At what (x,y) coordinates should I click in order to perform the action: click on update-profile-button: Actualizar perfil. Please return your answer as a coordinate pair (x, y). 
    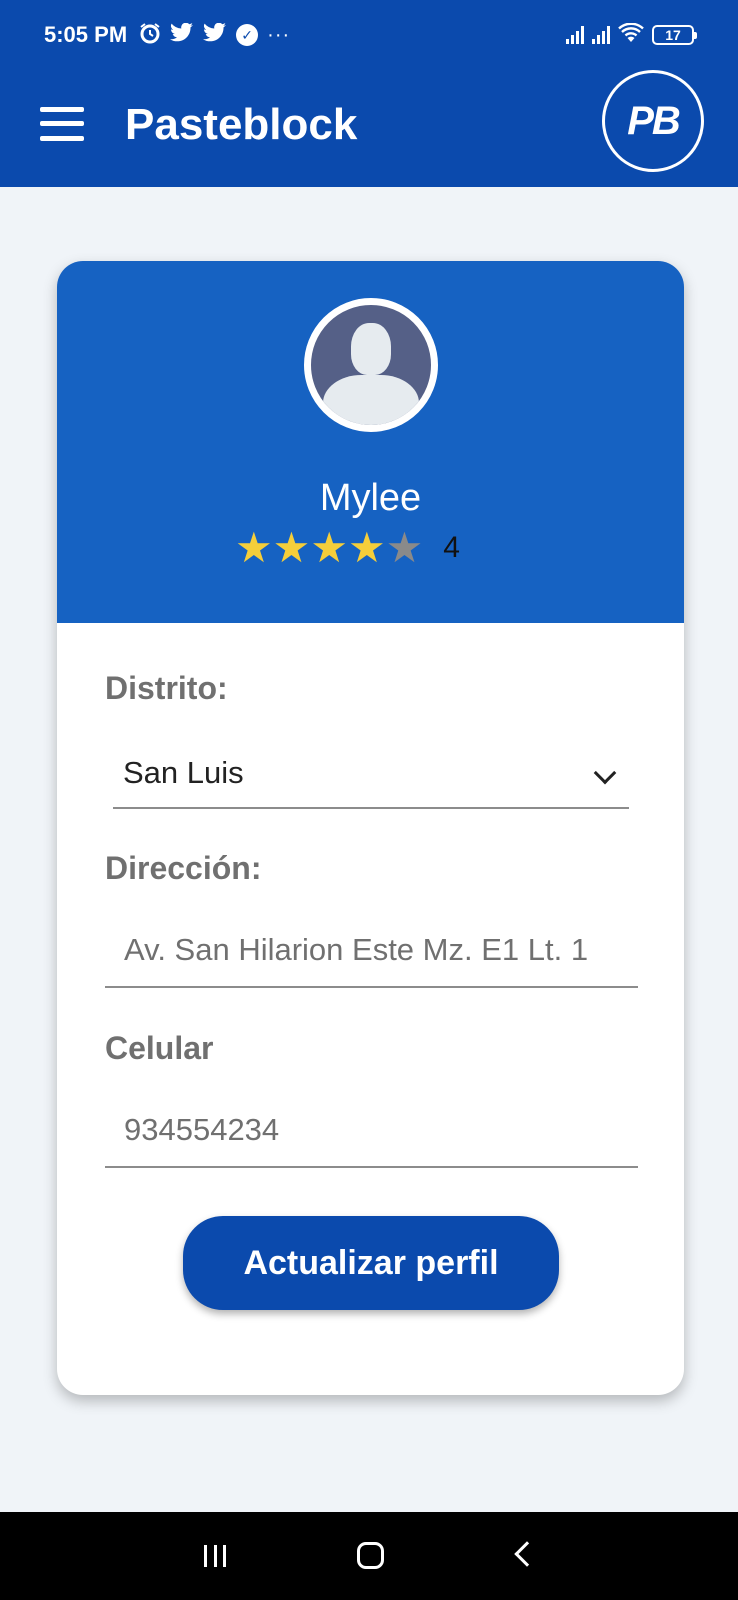
    Looking at the image, I should click on (371, 1263).